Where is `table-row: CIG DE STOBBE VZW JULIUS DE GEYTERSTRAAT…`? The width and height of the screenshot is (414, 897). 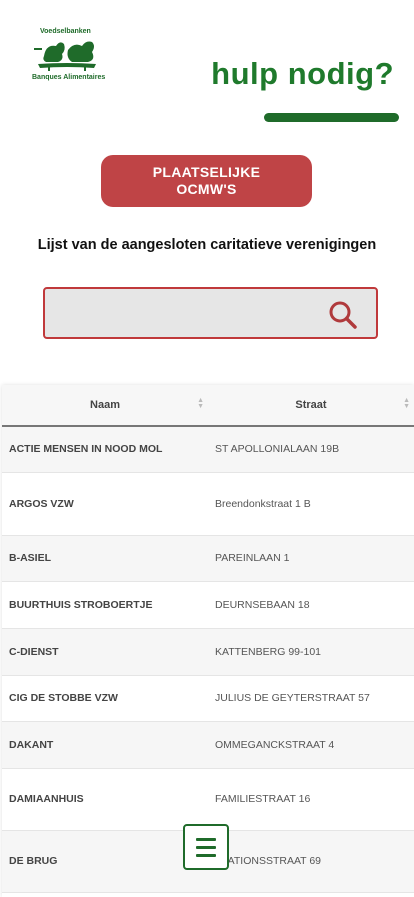
table-row: CIG DE STOBBE VZW JULIUS DE GEYTERSTRAAT… is located at coordinates (208, 698).